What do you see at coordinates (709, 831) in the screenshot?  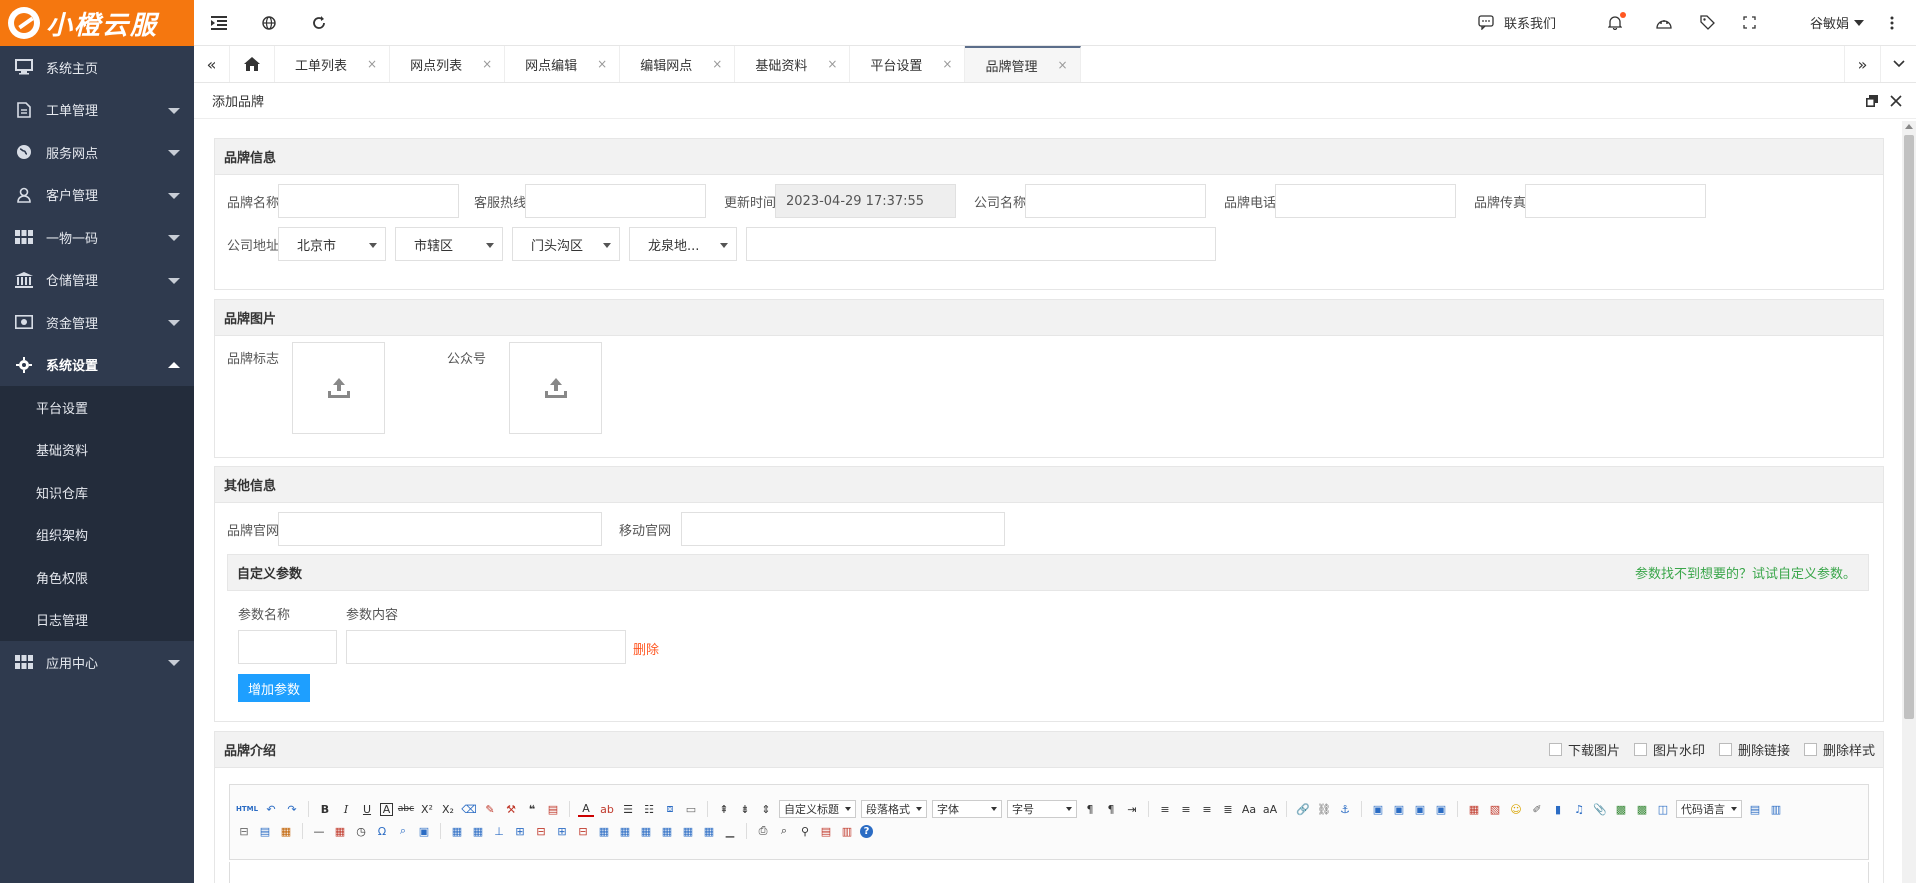 I see `split-cols-icon: ▦` at bounding box center [709, 831].